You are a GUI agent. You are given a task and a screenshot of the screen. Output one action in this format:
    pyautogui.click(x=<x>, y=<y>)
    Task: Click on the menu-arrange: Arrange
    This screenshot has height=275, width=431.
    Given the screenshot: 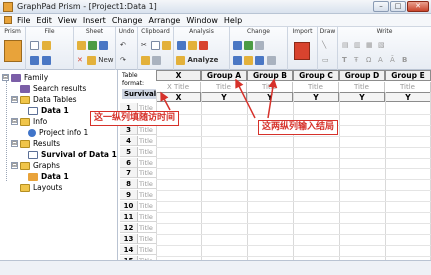 What is the action you would take?
    pyautogui.click(x=164, y=20)
    